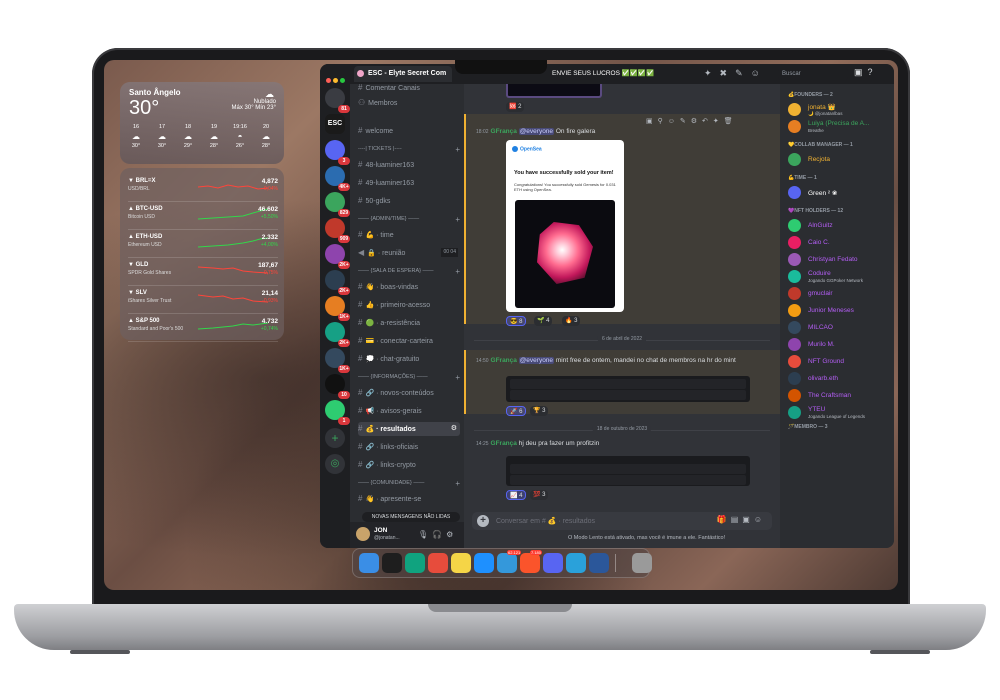 This screenshot has width=1000, height=700. Describe the element at coordinates (599, 563) in the screenshot. I see `word-icon` at that location.